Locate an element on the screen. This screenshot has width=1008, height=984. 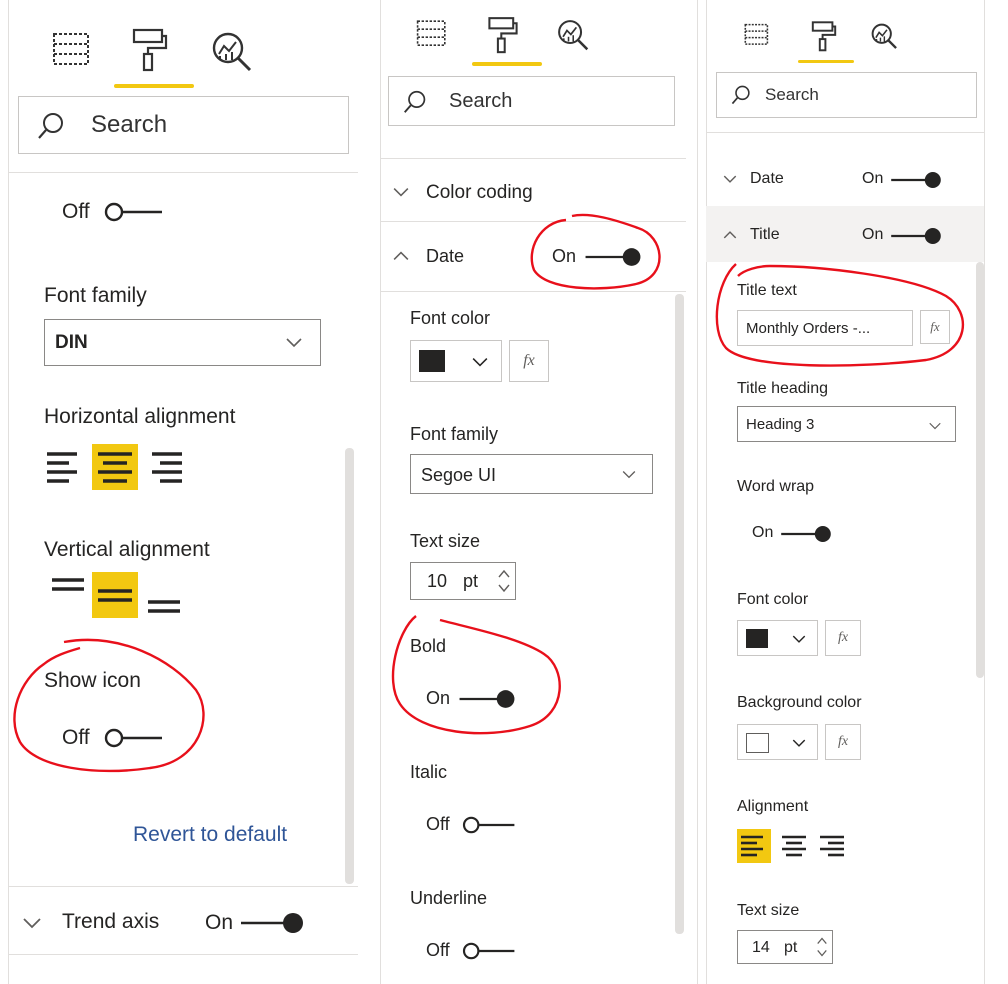
font-family-label: Font family is located at coordinates (95, 295).